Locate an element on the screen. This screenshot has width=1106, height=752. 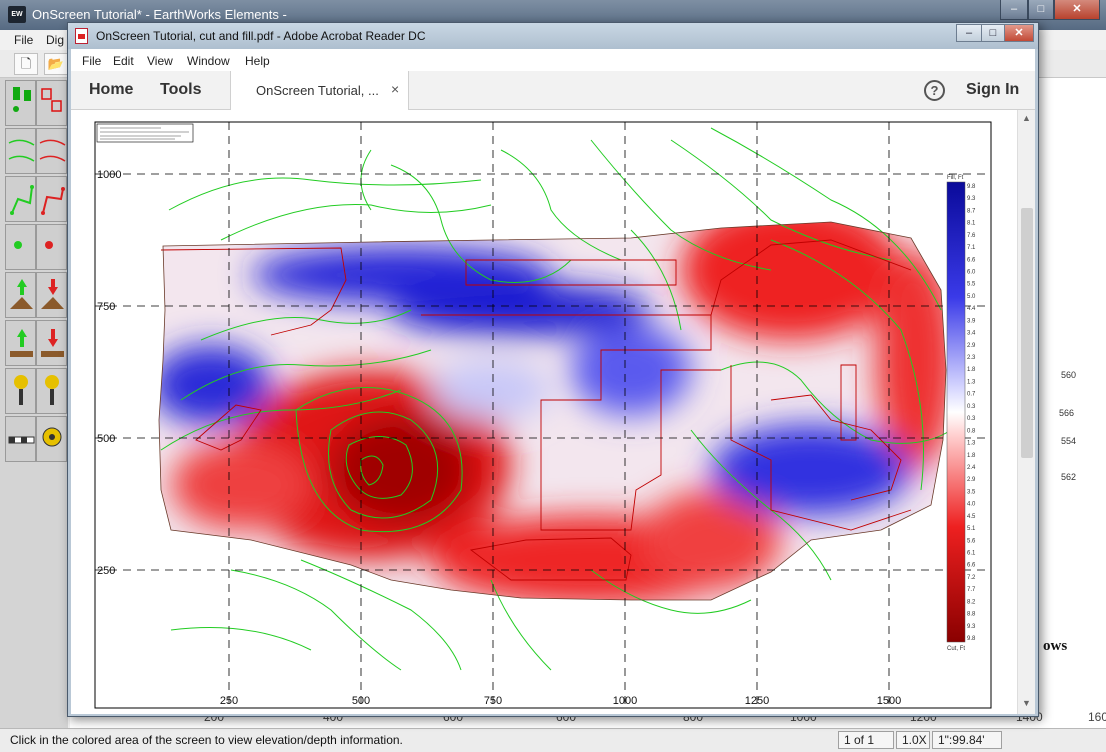
scrollbar-thumb is located at coordinates (1027, 333).